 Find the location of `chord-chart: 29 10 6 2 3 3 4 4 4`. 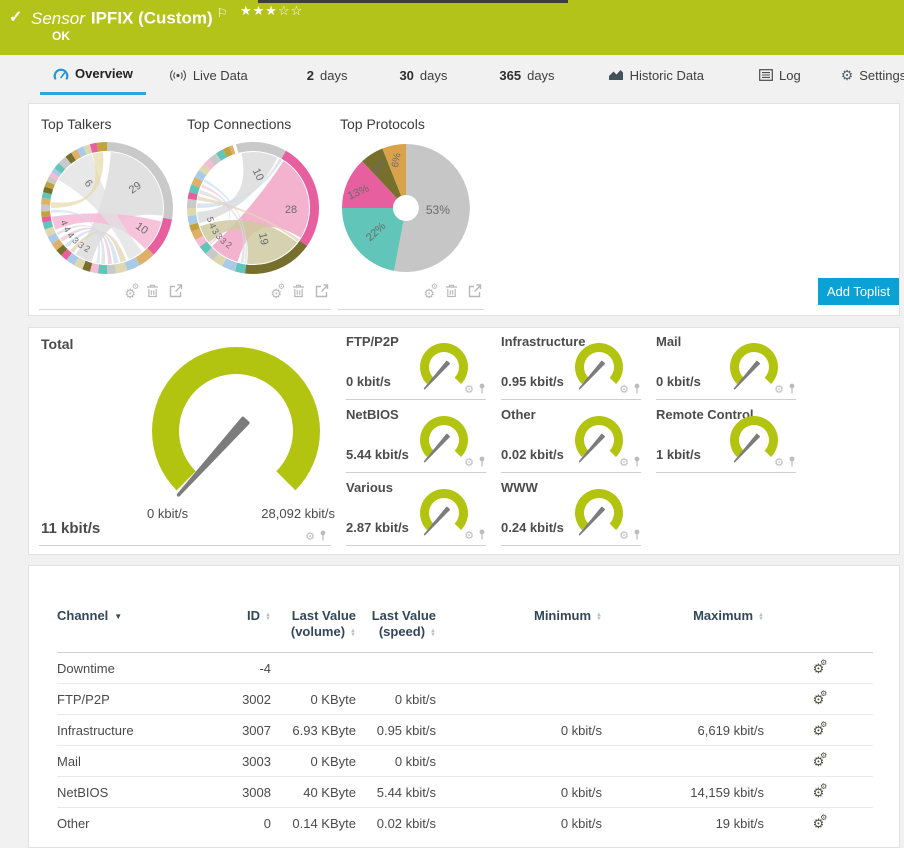

chord-chart: 29 10 6 2 3 3 4 4 4 is located at coordinates (112, 210).